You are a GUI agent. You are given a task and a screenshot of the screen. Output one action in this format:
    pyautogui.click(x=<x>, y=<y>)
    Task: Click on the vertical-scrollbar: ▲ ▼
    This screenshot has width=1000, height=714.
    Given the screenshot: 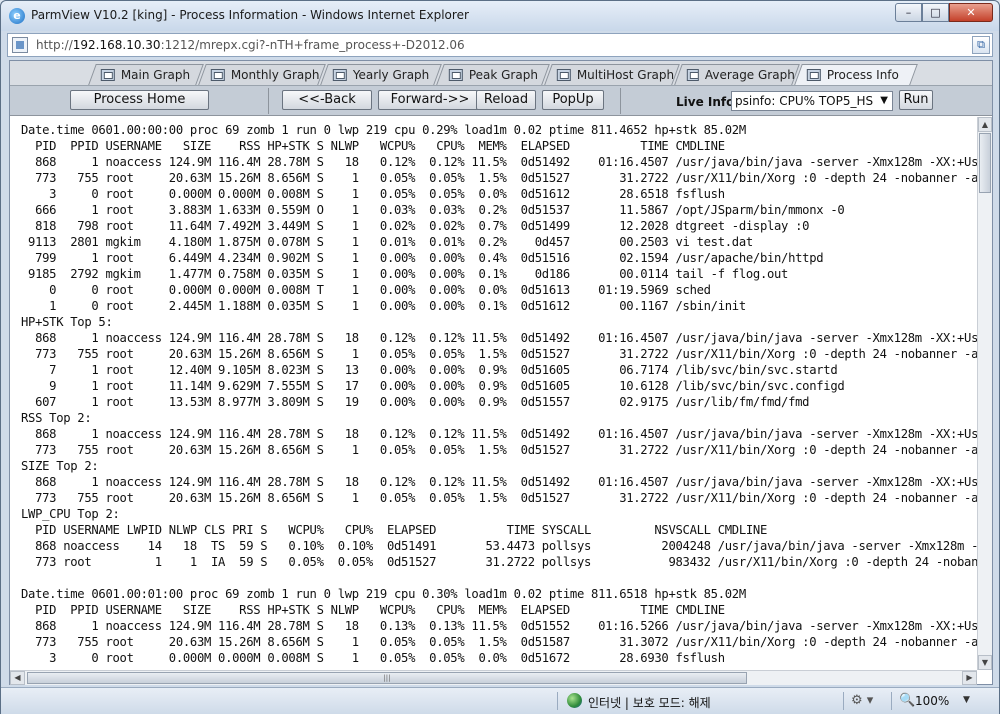 What is the action you would take?
    pyautogui.click(x=984, y=393)
    